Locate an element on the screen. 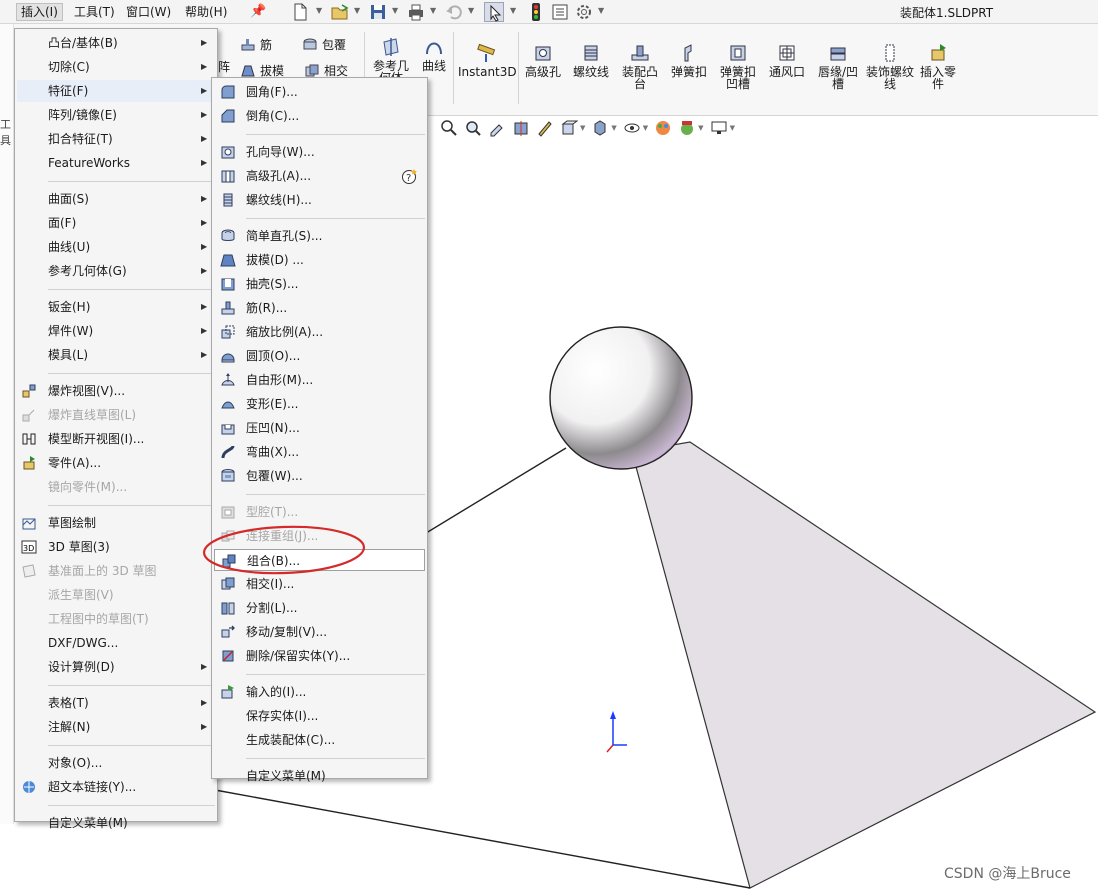 The width and height of the screenshot is (1098, 890). mounting-boss-button: 装配凸台 is located at coordinates (640, 66).